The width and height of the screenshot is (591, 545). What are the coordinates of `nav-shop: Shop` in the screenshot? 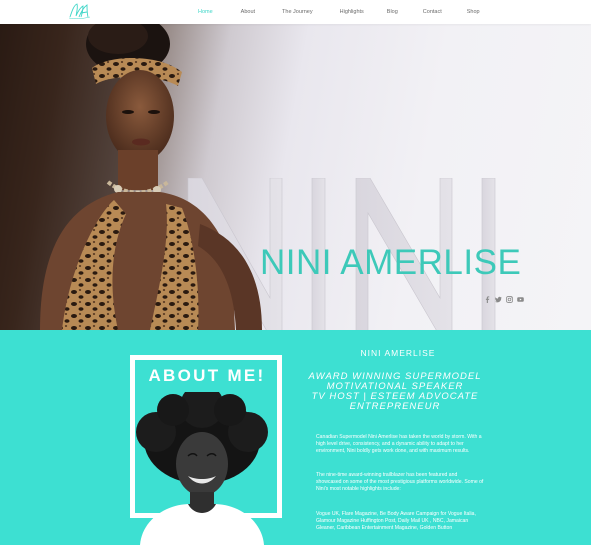 It's located at (473, 12).